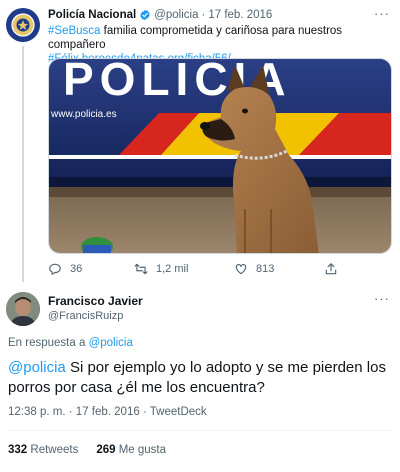  I want to click on thread-line, so click(23, 164).